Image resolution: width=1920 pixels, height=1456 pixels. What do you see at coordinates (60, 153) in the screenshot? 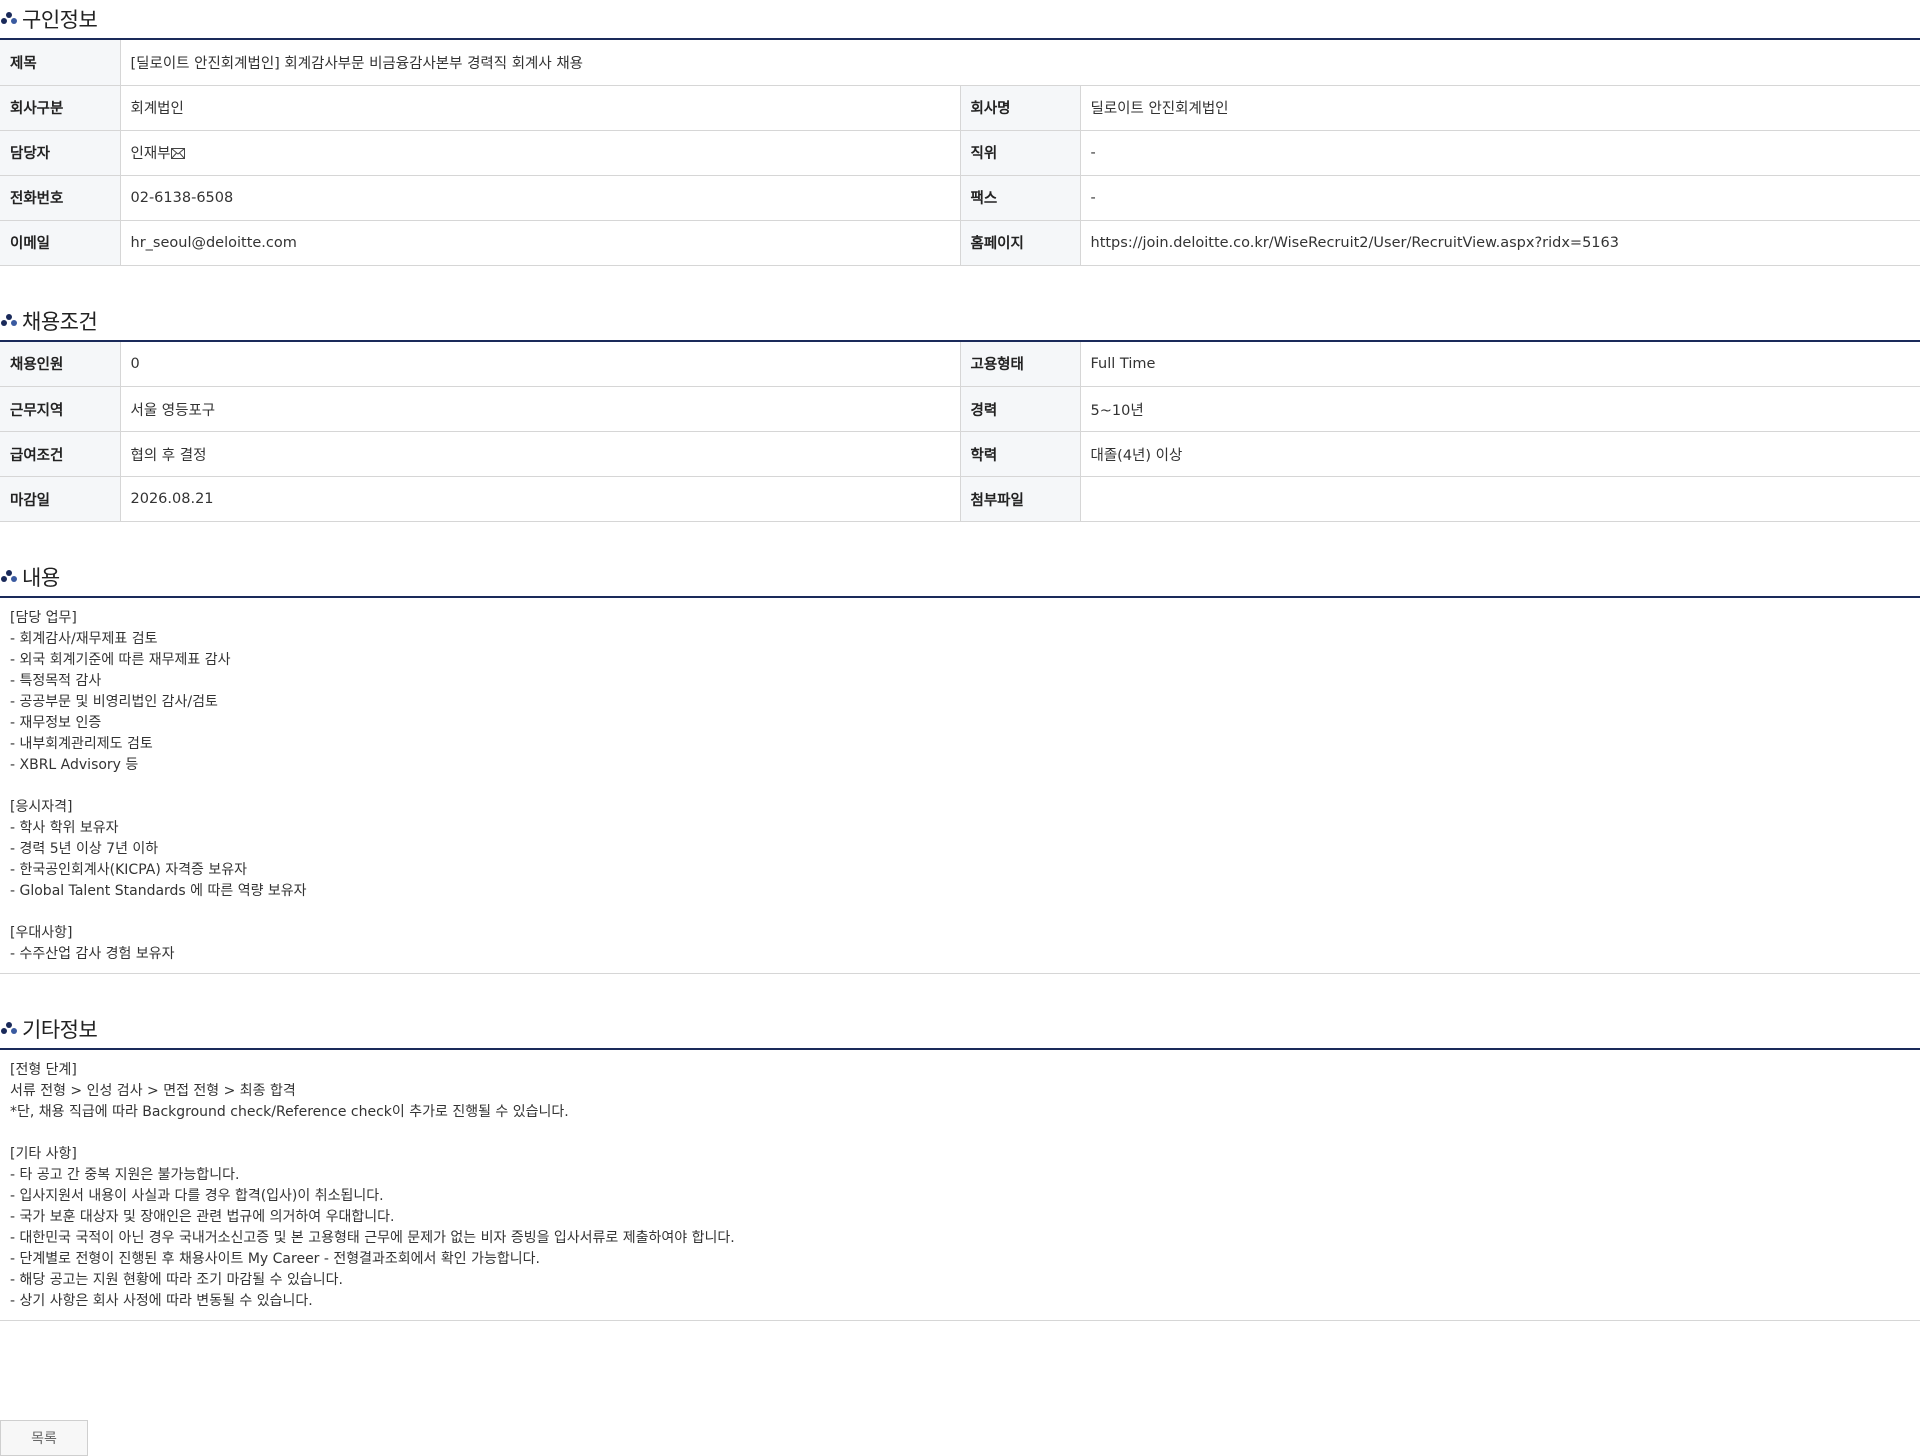
I see `row-label: 담당자` at bounding box center [60, 153].